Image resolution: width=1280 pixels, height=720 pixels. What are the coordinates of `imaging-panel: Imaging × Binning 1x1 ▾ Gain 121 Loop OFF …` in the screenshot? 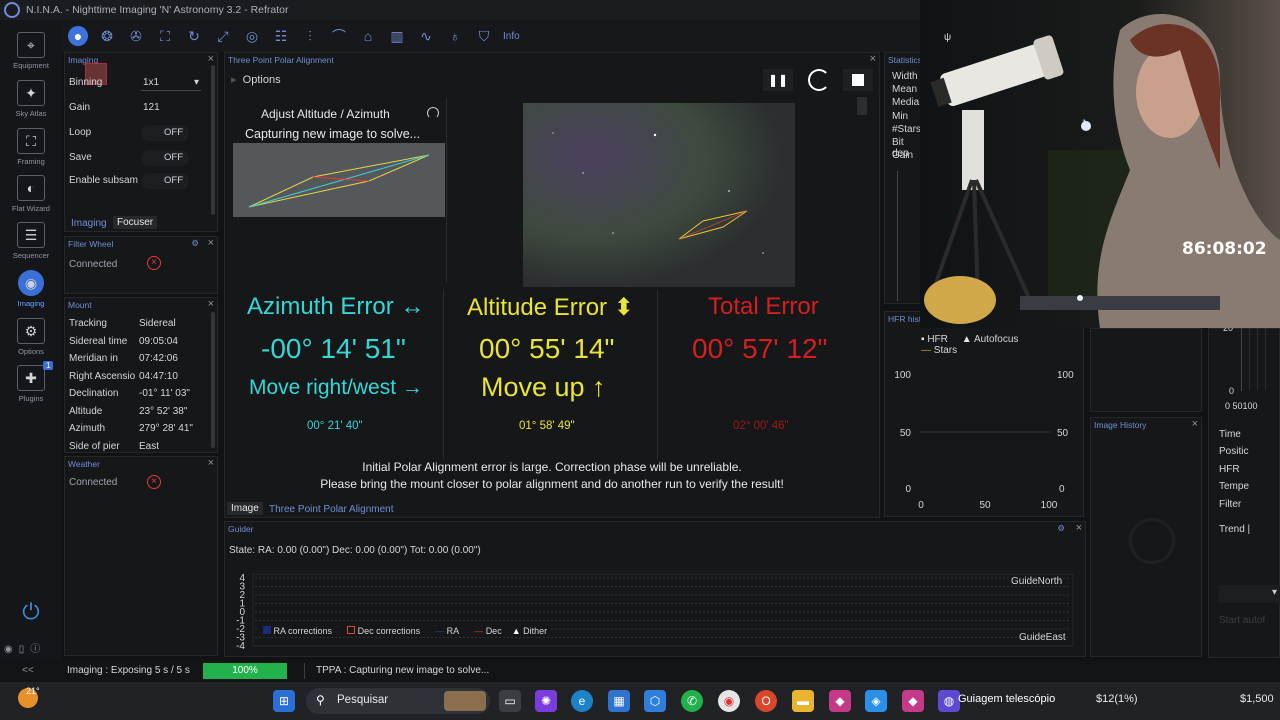 It's located at (141, 142).